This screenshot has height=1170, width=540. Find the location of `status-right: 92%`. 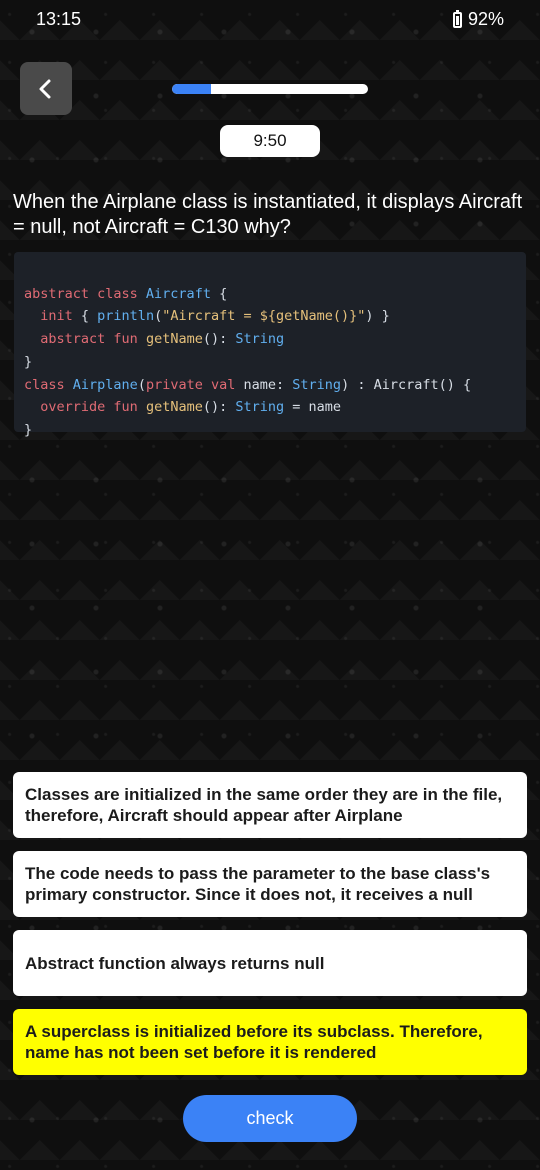

status-right: 92% is located at coordinates (478, 19).